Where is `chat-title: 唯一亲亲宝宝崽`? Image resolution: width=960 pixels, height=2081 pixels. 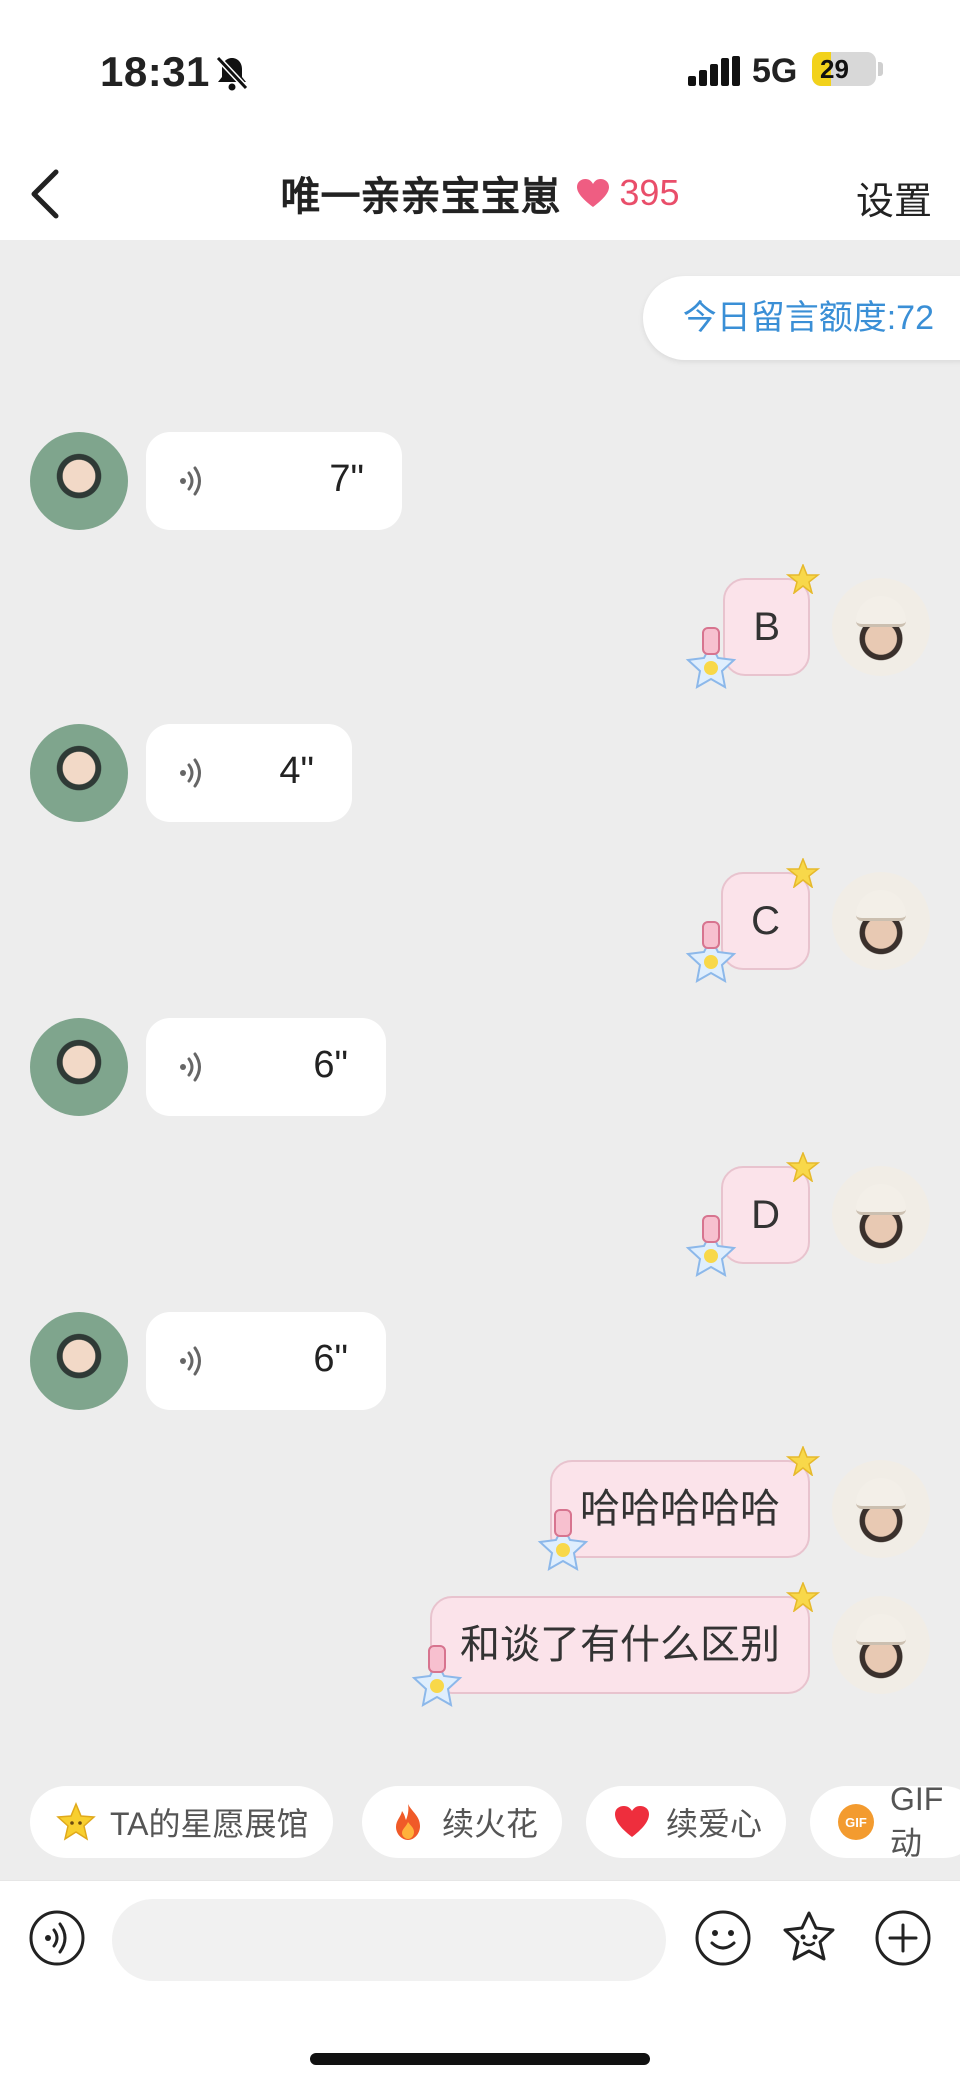 chat-title: 唯一亲亲宝宝崽 is located at coordinates (420, 197).